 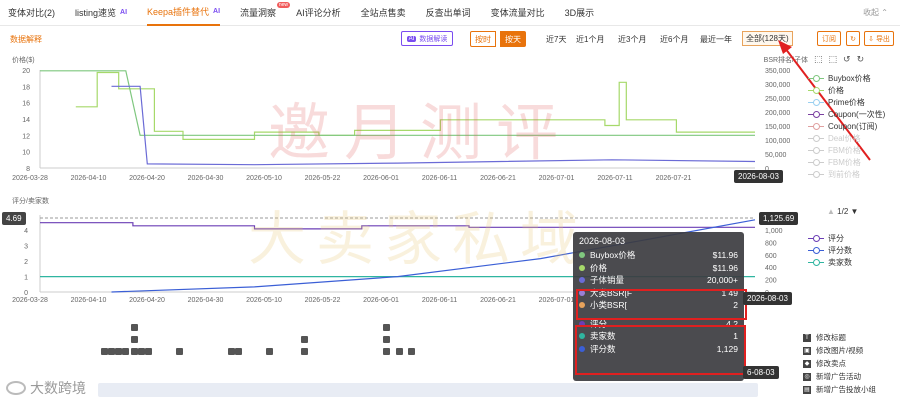 I want to click on event-legend-item: ◎ 新增广告活动, so click(x=839, y=376).